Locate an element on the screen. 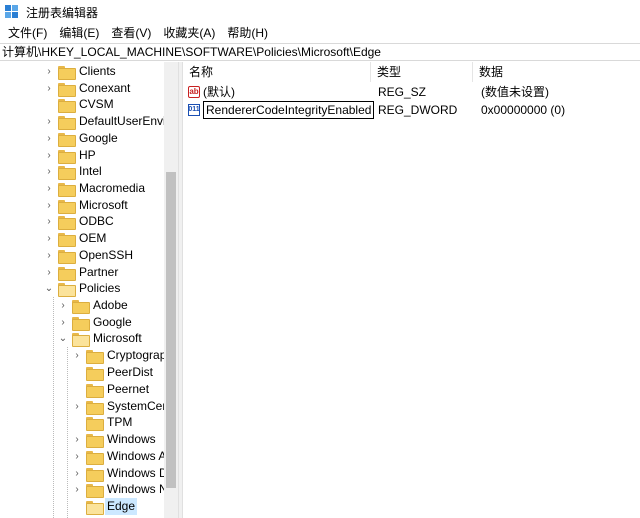 The height and width of the screenshot is (518, 640). tree-item-tpm: › TPM is located at coordinates (102, 422).